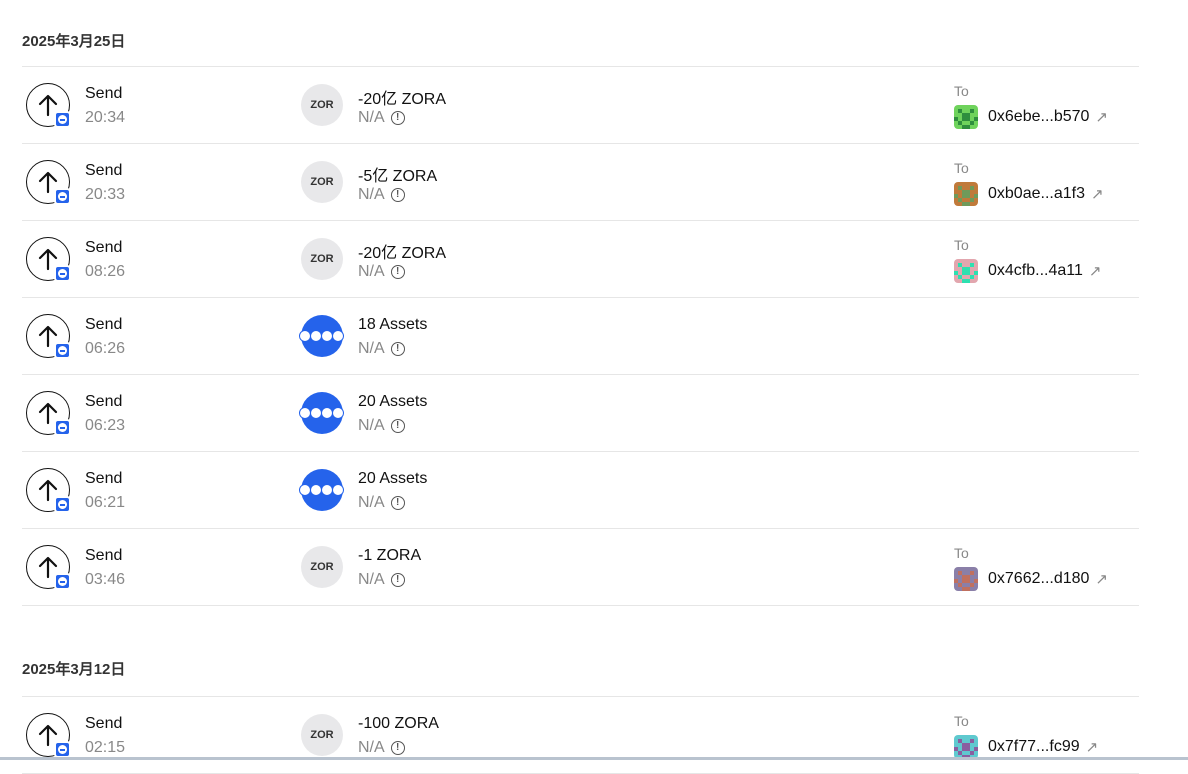 The height and width of the screenshot is (774, 1188). I want to click on transaction-row: Send 06:26 18 Assets N/A !, so click(580, 336).